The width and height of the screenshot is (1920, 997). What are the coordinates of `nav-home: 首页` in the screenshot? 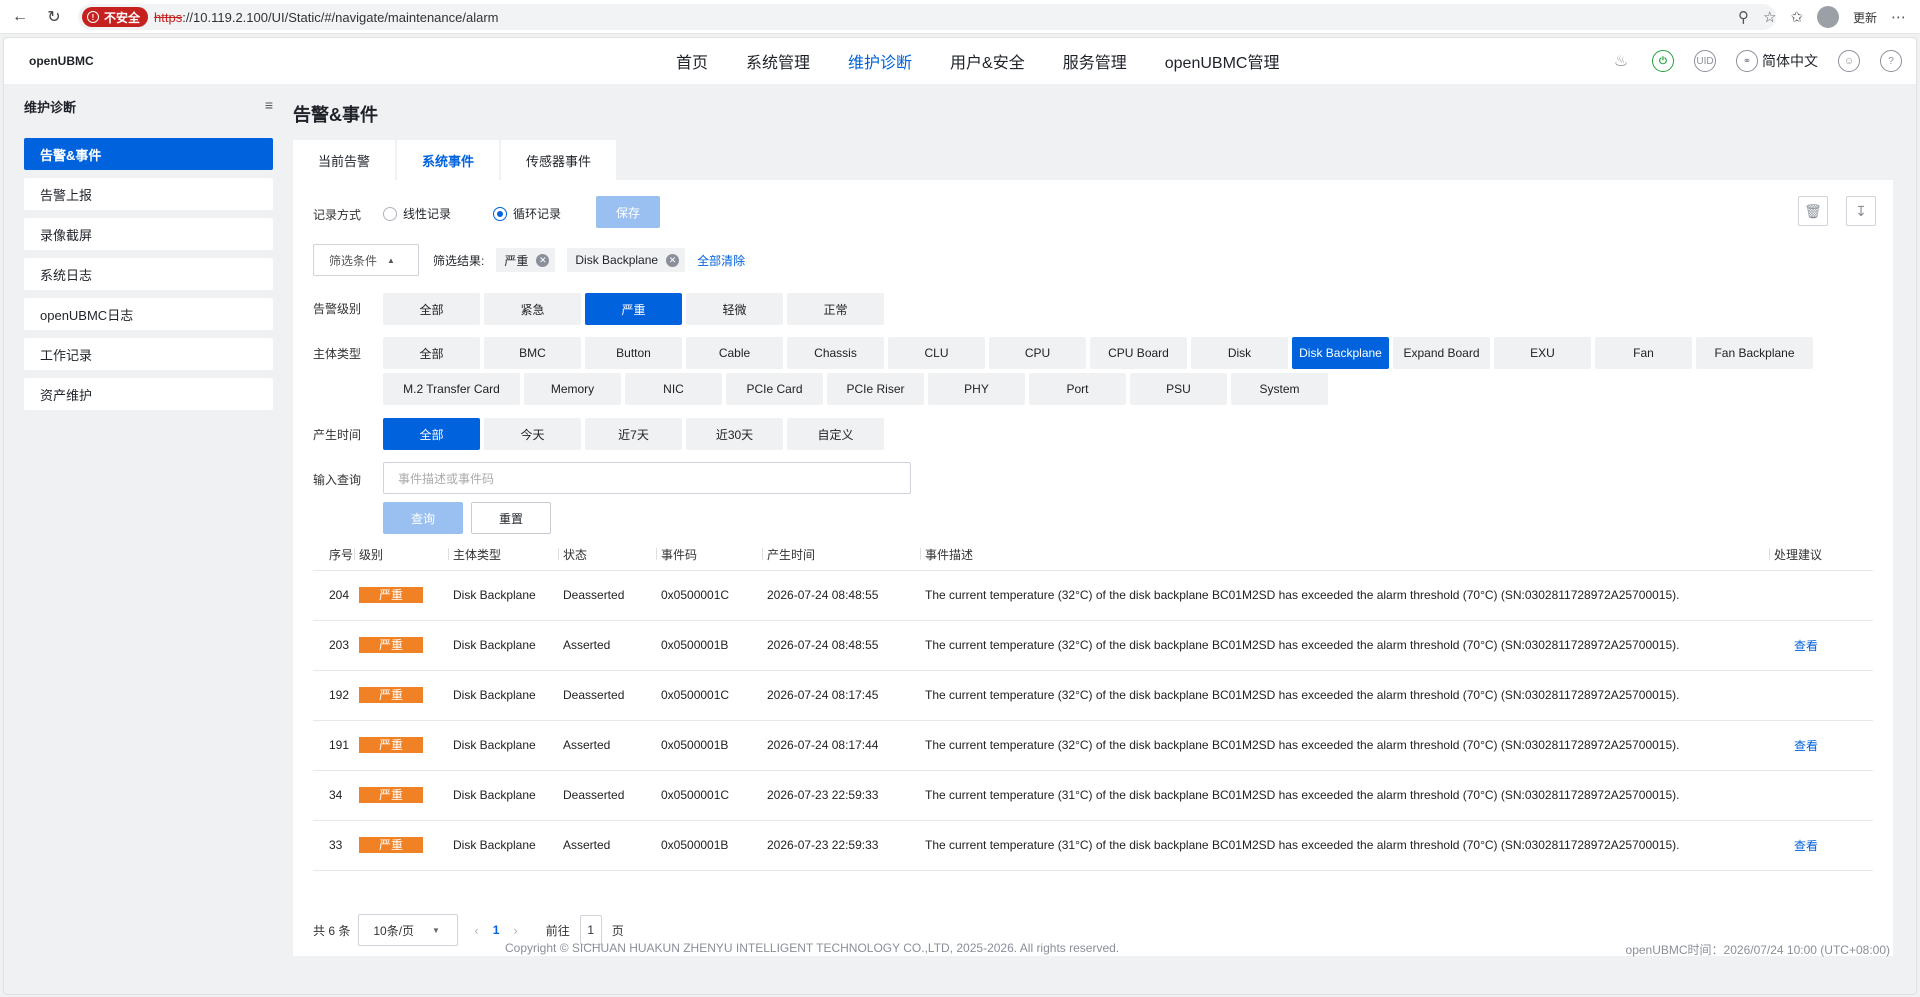 It's located at (692, 61).